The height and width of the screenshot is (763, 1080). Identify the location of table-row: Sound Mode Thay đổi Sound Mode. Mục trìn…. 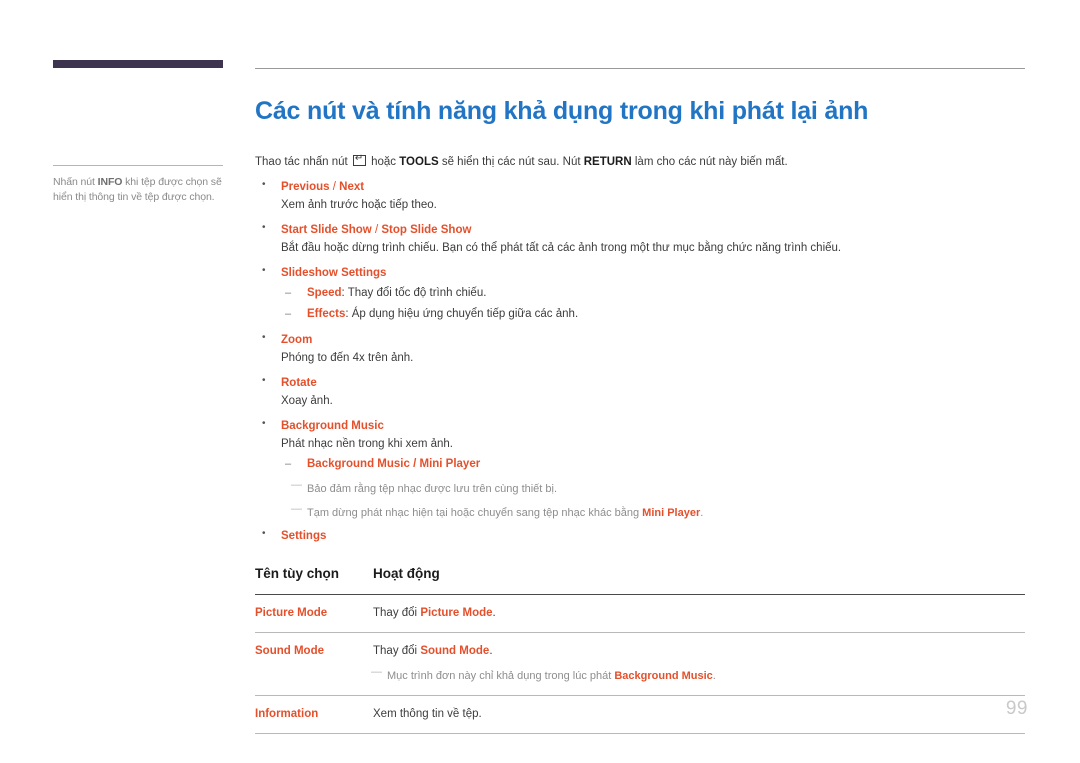
(640, 664).